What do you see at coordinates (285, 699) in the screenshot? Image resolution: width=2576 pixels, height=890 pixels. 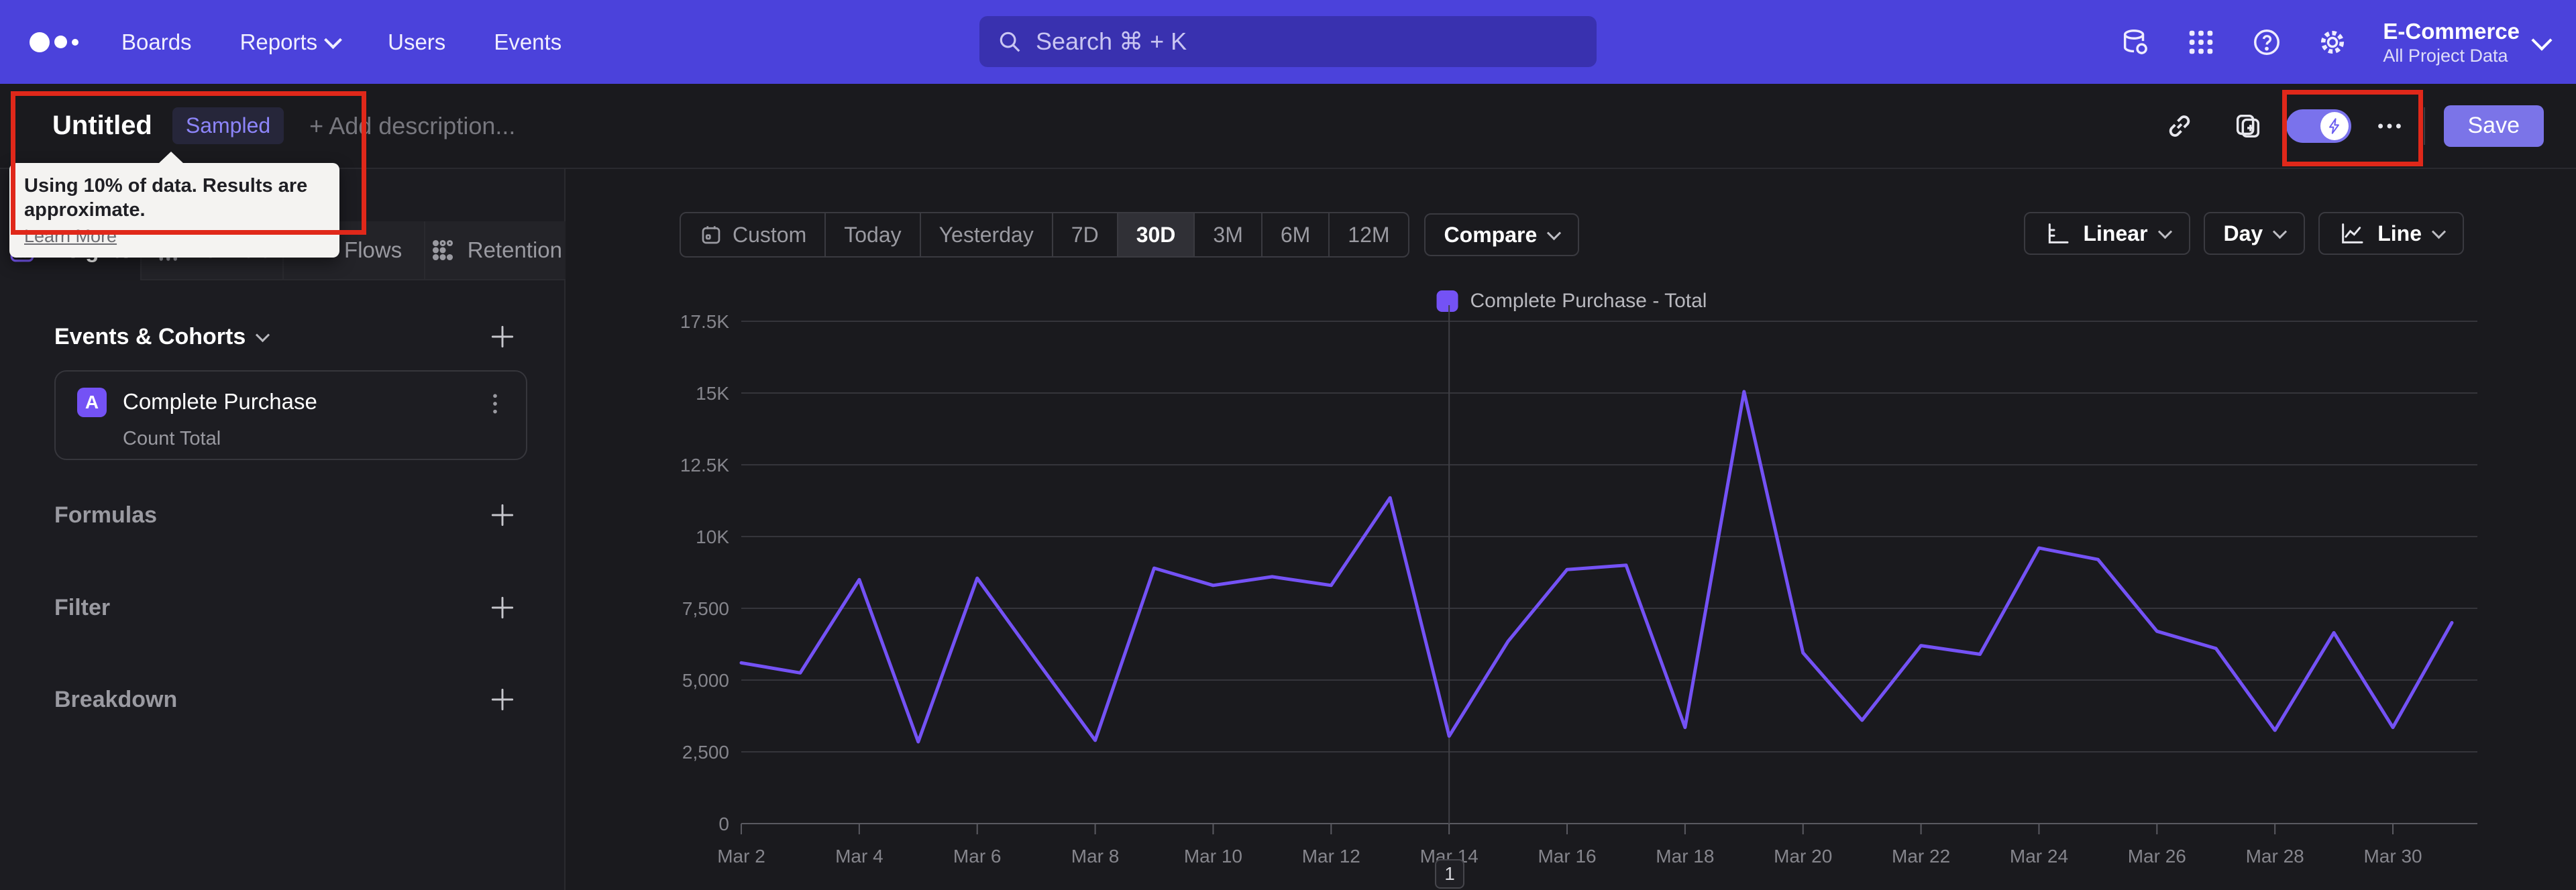 I see `breakdown-section: Breakdown` at bounding box center [285, 699].